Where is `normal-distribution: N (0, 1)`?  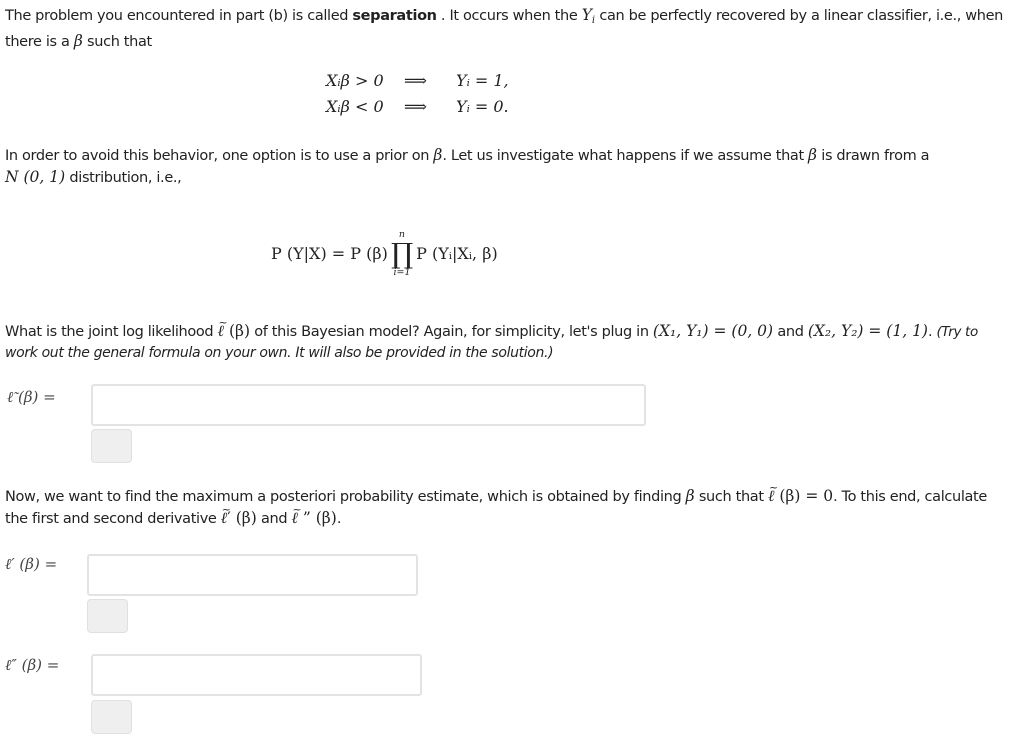
normal-distribution: N (0, 1) is located at coordinates (35, 177).